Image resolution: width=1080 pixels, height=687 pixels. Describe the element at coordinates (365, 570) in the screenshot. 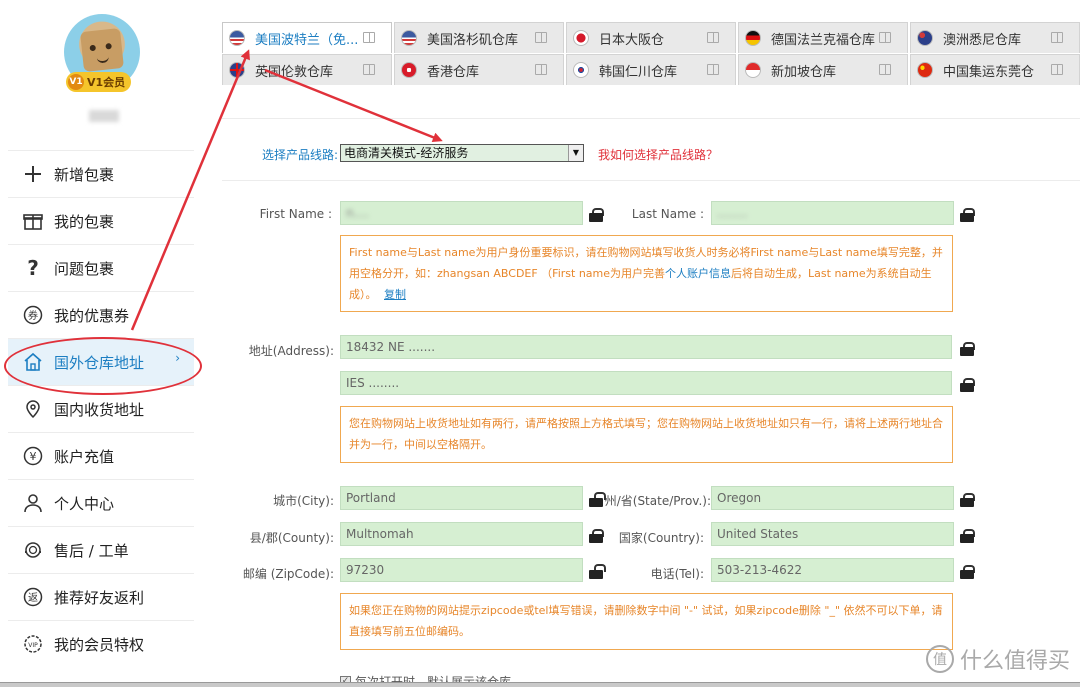

I see `zip-value: 97230` at that location.